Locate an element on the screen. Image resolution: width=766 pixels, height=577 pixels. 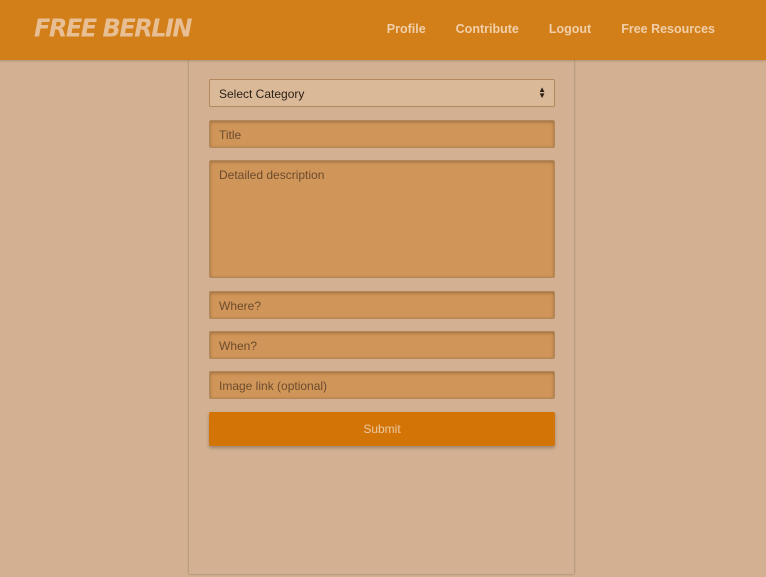
nav-link-free-resources: Free Resources is located at coordinates (668, 29).